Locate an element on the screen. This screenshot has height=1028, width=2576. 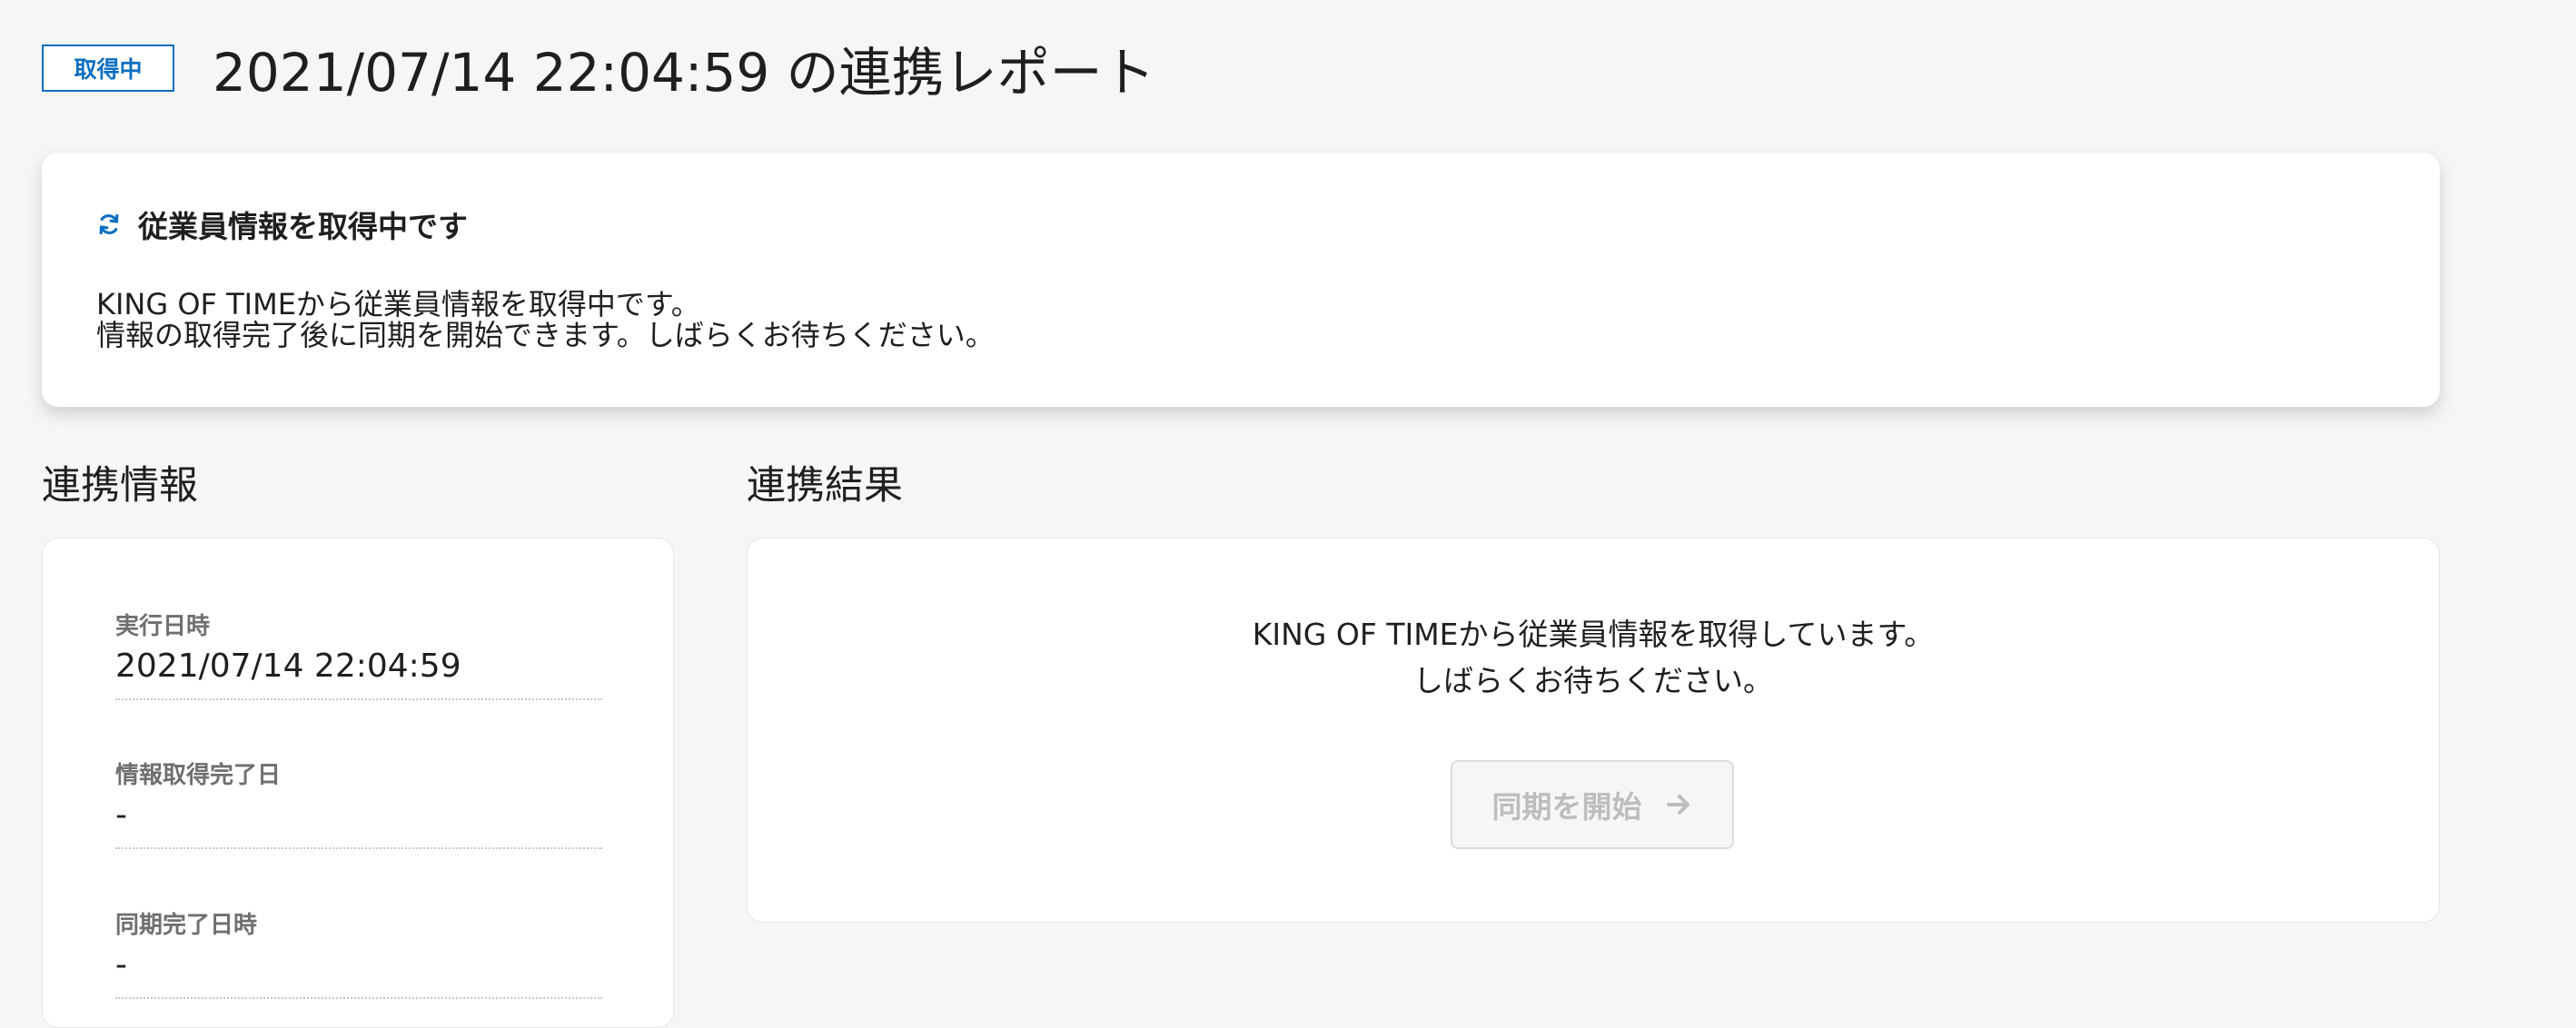
result-message-line-1: KING OF TIMEから従業員情報を取得しています。 is located at coordinates (1593, 635).